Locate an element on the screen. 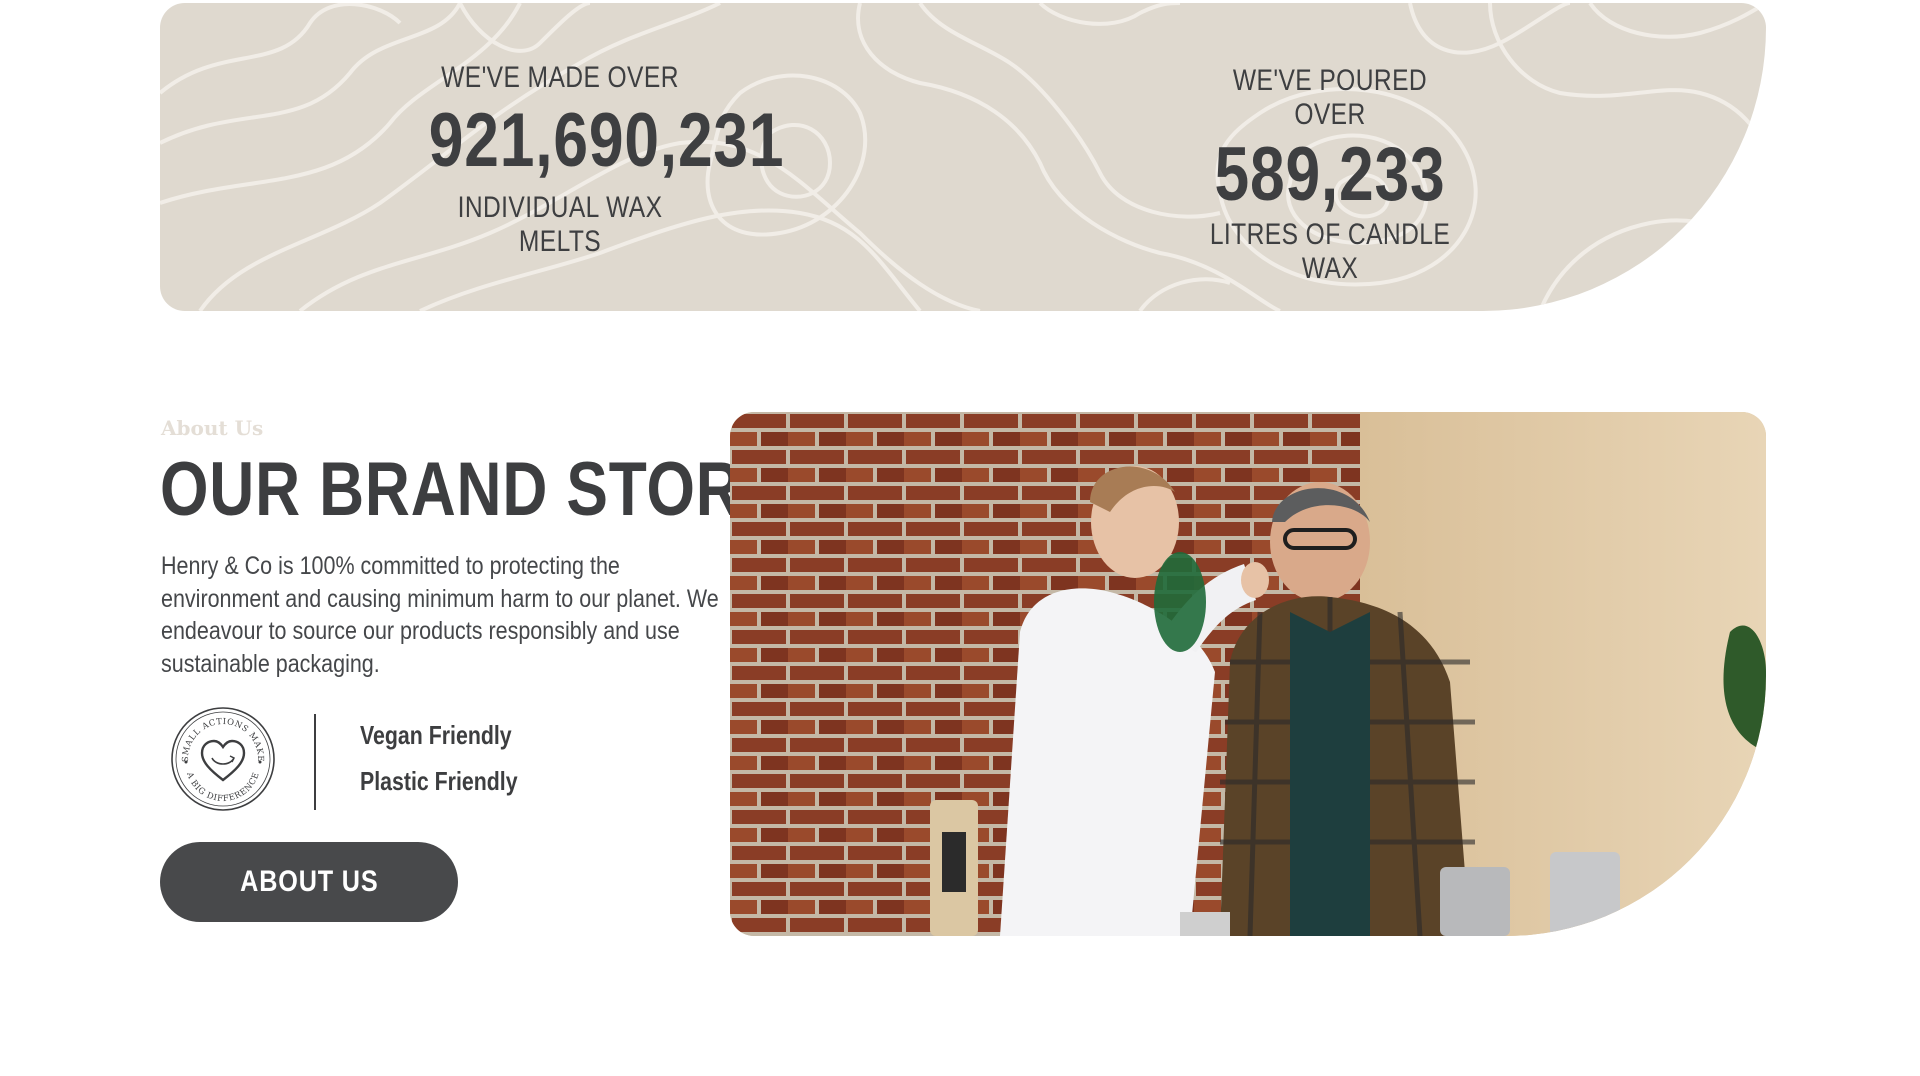  about-us-button-label: ABOUT US is located at coordinates (309, 881).